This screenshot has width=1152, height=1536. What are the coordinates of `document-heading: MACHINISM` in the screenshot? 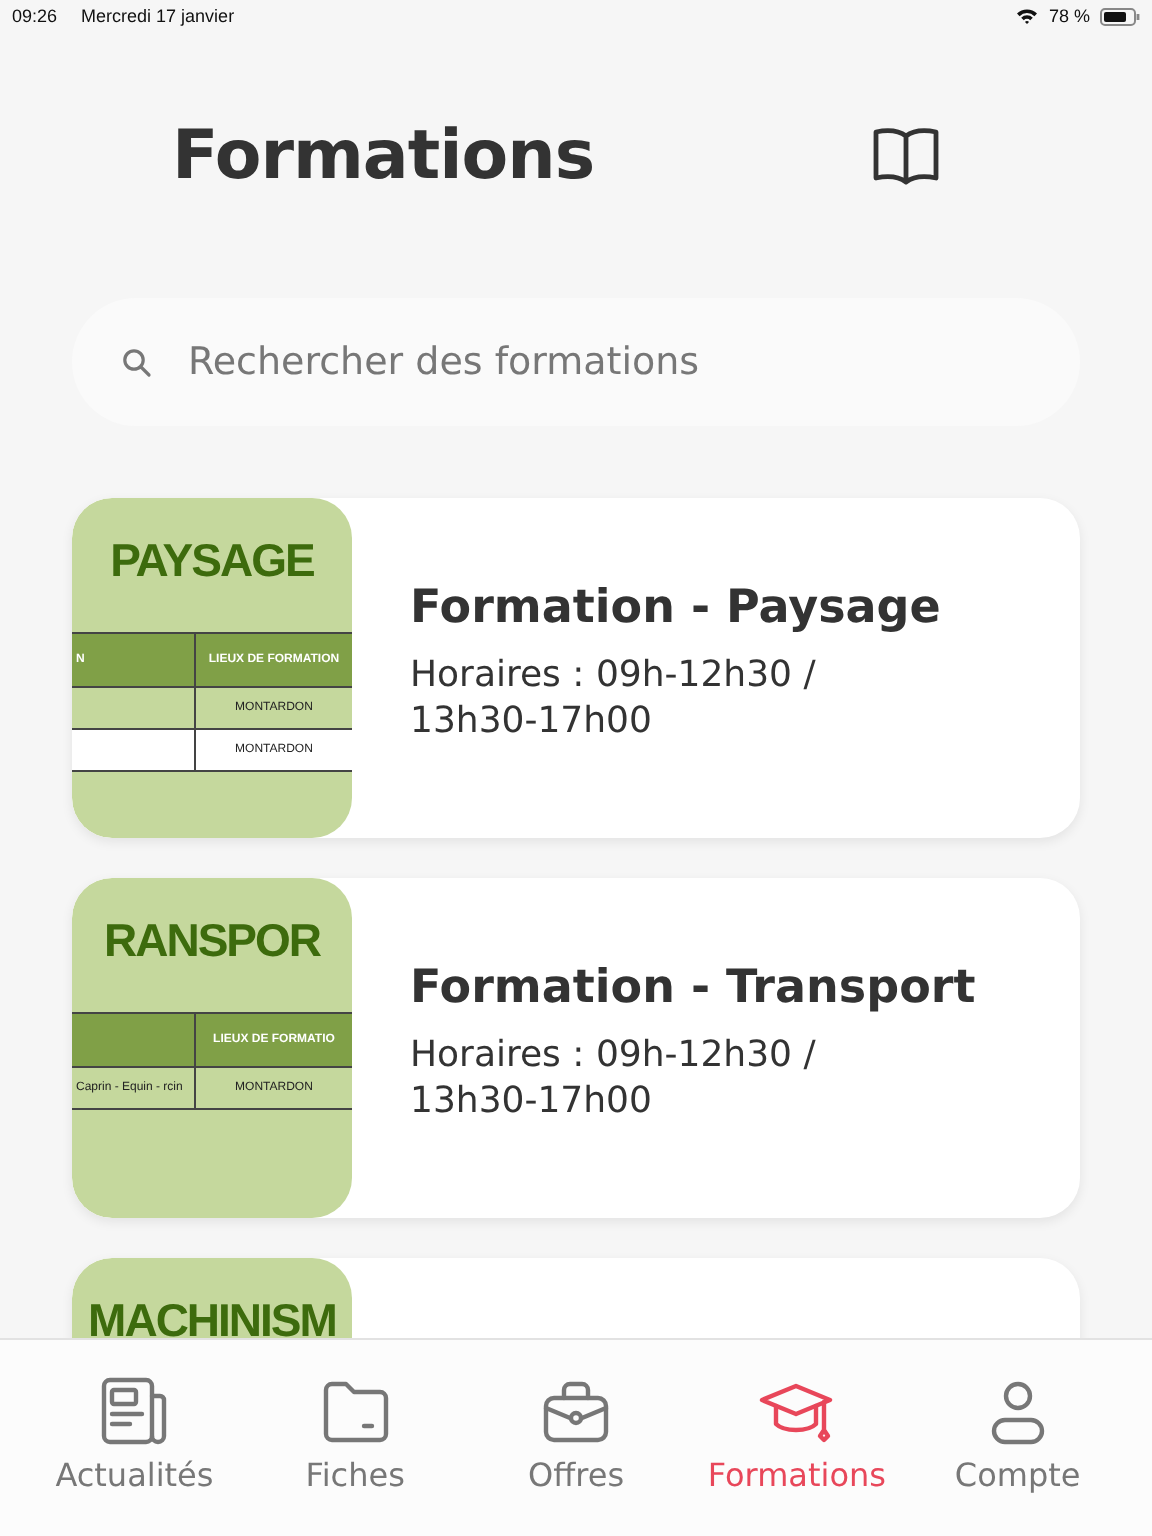 It's located at (212, 1315).